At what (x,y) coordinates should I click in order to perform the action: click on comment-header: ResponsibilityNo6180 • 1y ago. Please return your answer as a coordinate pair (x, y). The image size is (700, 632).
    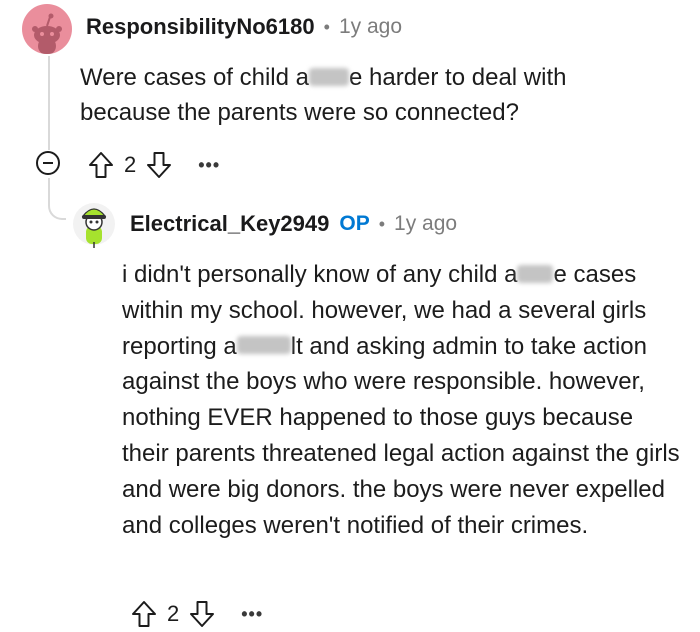
    Looking at the image, I should click on (244, 27).